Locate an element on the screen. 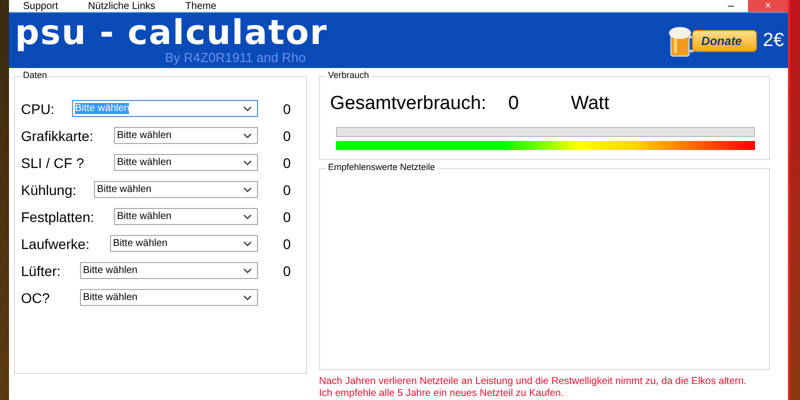 Image resolution: width=800 pixels, height=400 pixels. field-label: OC? is located at coordinates (35, 298).